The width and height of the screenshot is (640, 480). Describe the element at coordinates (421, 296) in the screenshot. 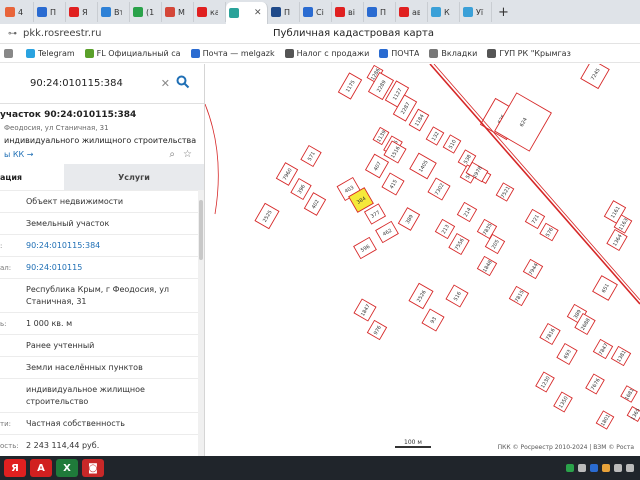

I see `map-parcel: 2526` at that location.